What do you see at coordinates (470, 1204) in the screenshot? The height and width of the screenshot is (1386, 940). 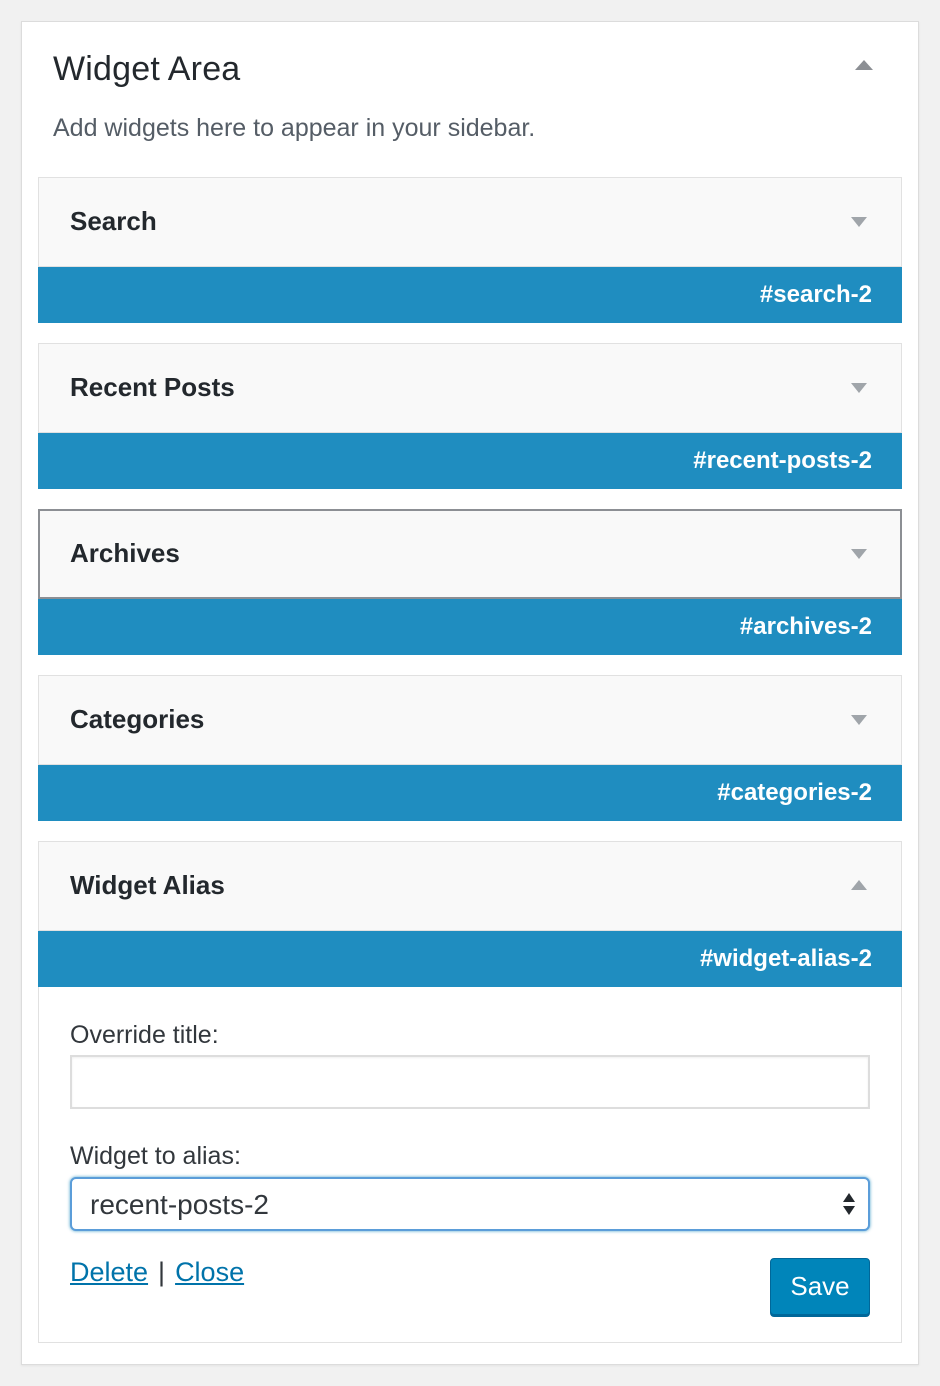 I see `widget-to-alias-select: recent-posts-2` at bounding box center [470, 1204].